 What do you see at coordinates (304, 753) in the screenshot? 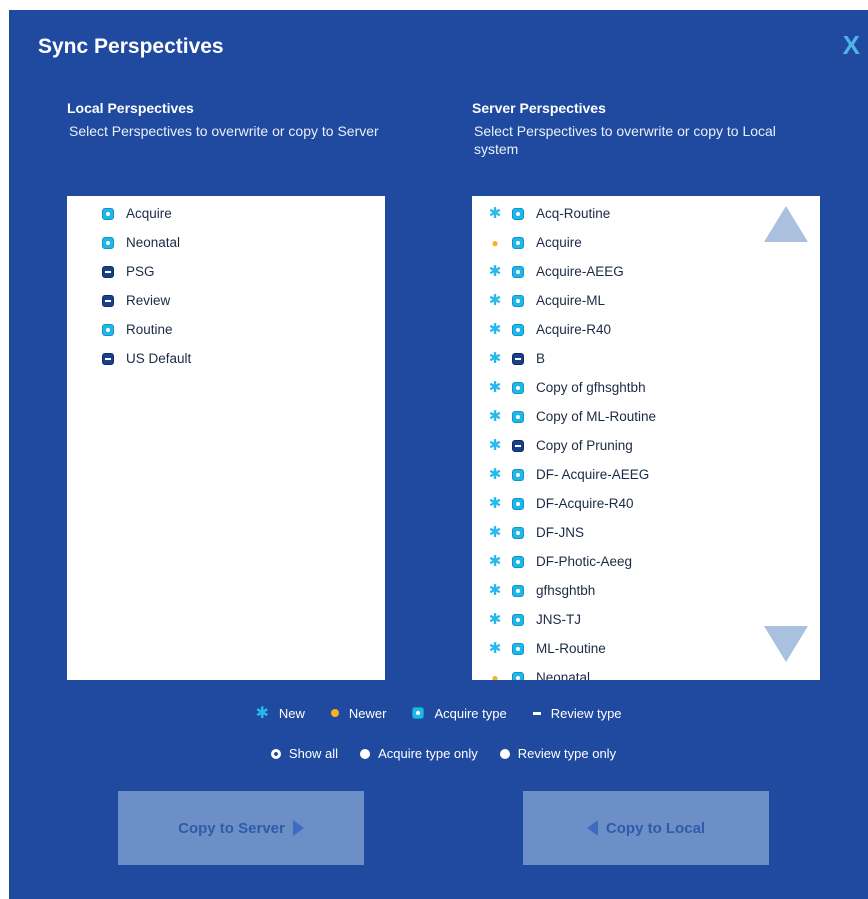
I see `filter-show-all: Show all` at bounding box center [304, 753].